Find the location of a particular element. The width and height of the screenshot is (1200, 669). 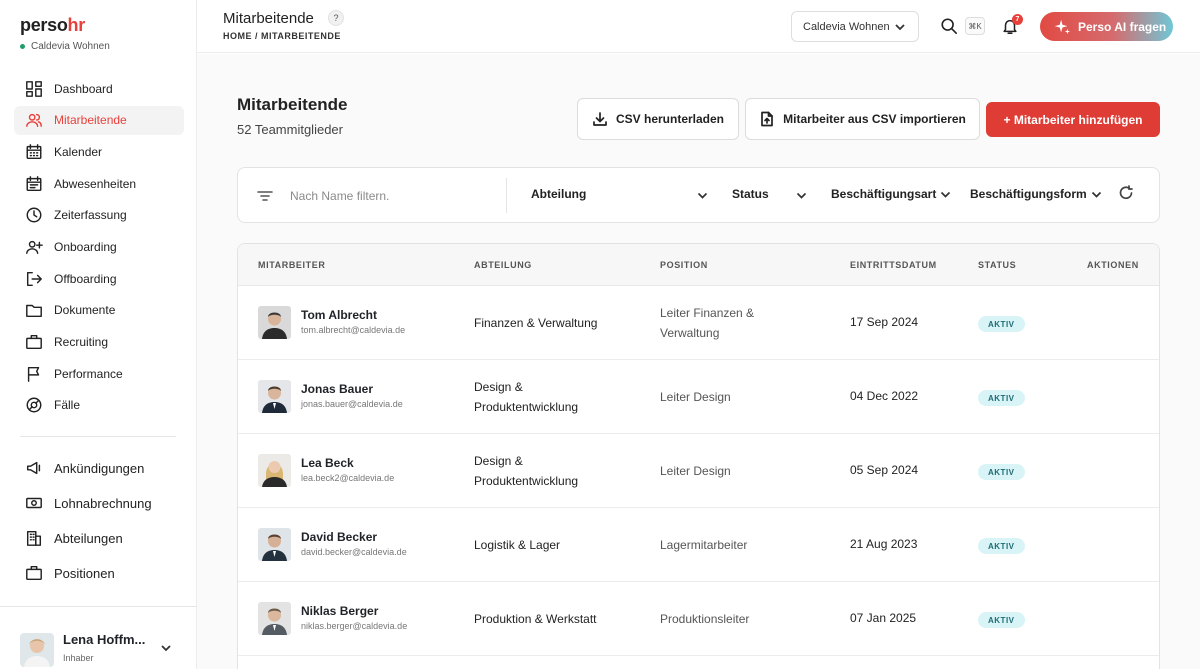

department-filter: Abteilung is located at coordinates (558, 194).